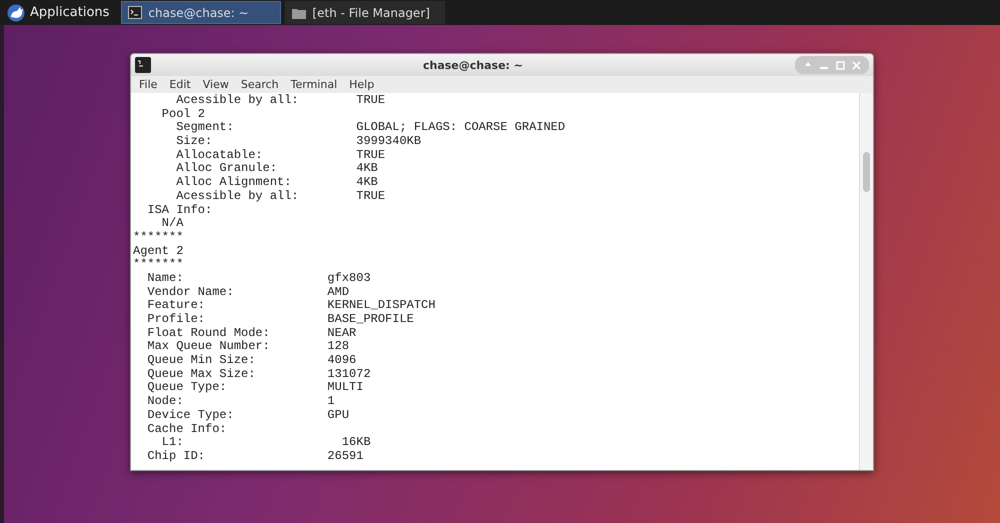 The image size is (1000, 523). I want to click on terminal-line: Float Round Mode: NEAR, so click(252, 333).